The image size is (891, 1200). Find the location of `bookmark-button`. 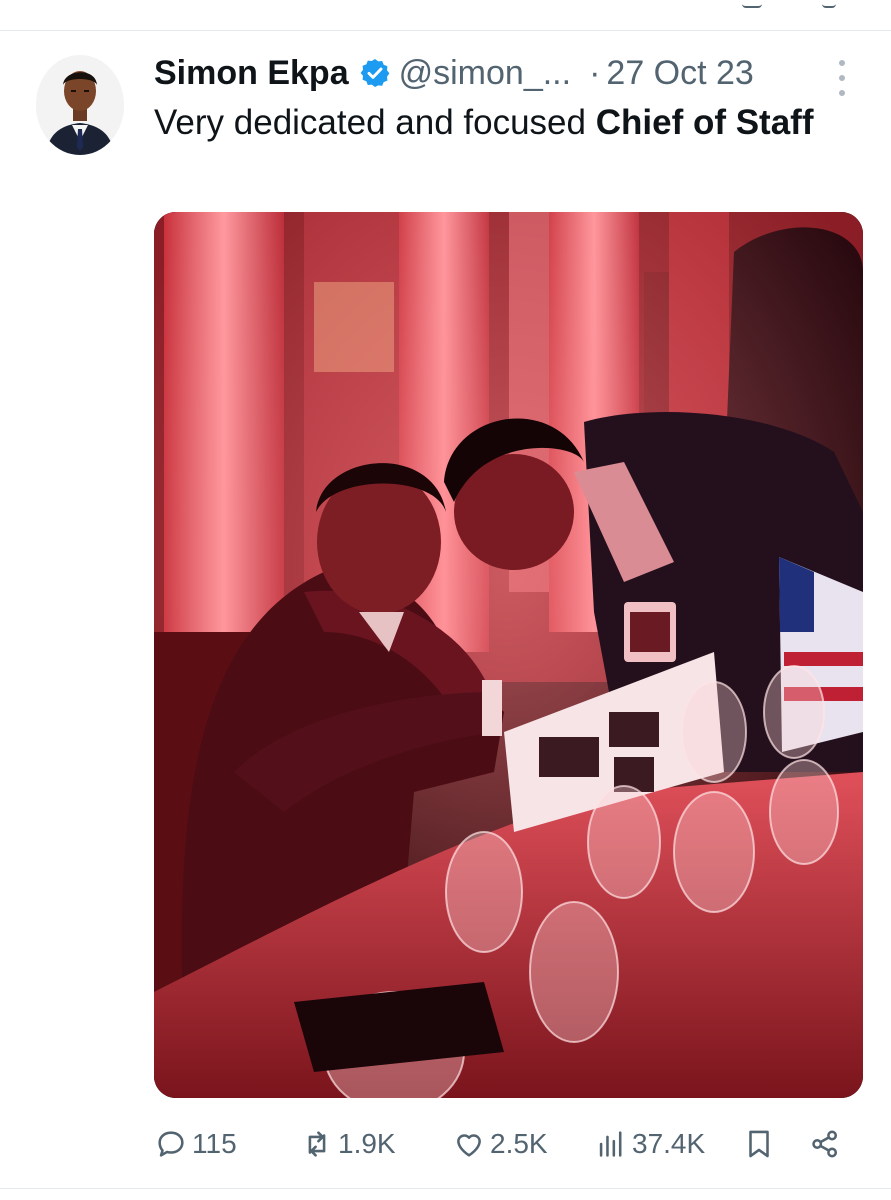

bookmark-button is located at coordinates (761, 1144).